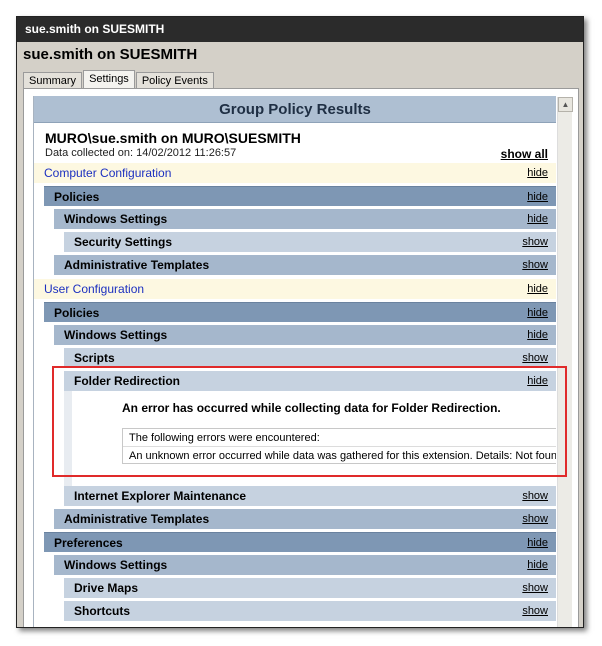 The image size is (602, 646). What do you see at coordinates (295, 173) in the screenshot?
I see `section-computer-configuration: Computer Configuration hide` at bounding box center [295, 173].